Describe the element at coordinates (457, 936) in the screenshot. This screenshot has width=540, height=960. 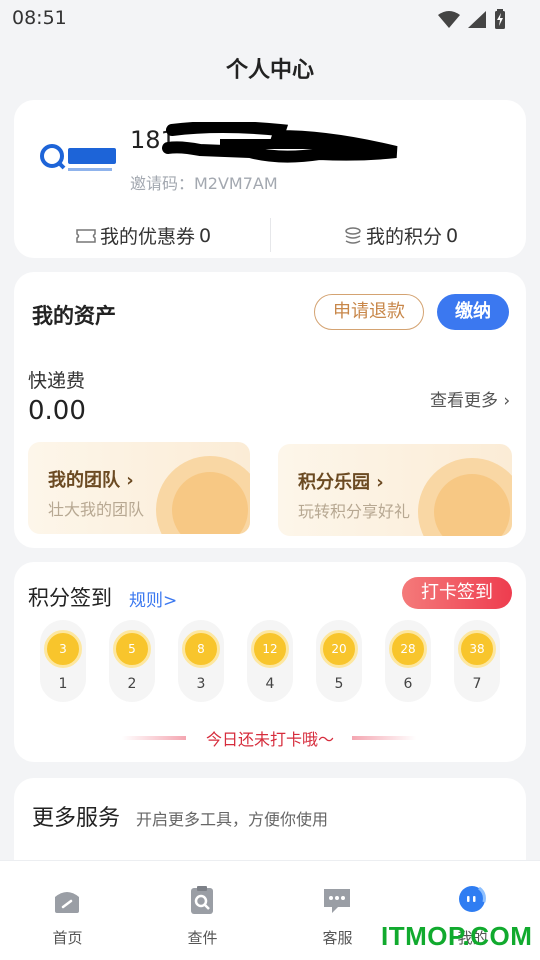
I see `site-watermark: ITMOP.COM` at that location.